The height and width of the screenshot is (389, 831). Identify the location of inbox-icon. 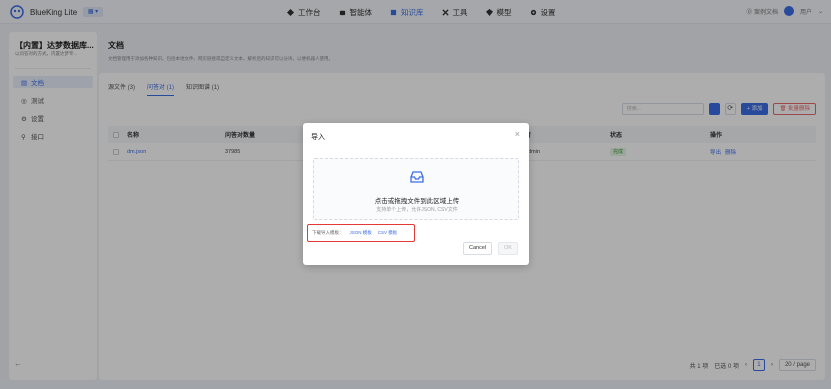
(417, 177).